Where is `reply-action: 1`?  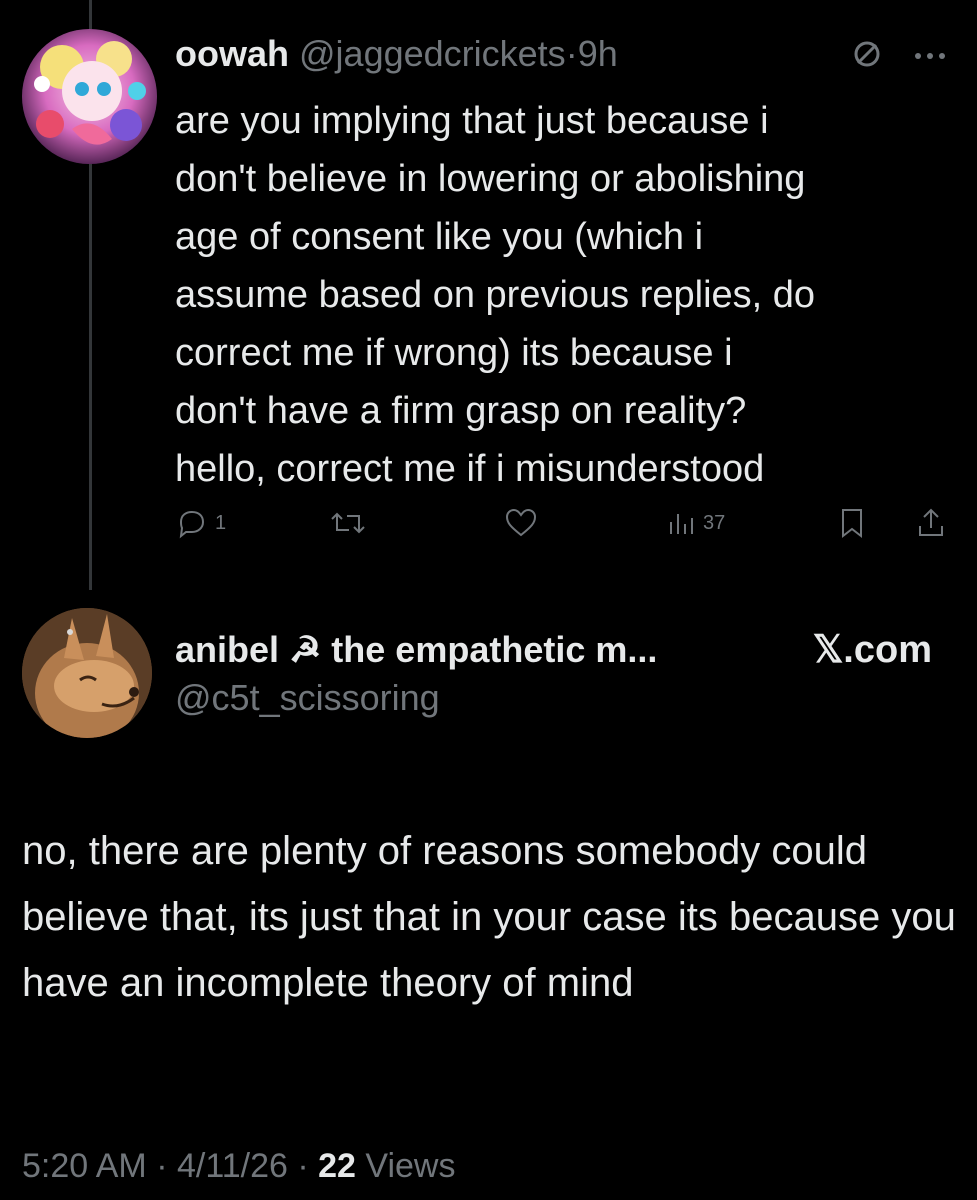 reply-action: 1 is located at coordinates (200, 523).